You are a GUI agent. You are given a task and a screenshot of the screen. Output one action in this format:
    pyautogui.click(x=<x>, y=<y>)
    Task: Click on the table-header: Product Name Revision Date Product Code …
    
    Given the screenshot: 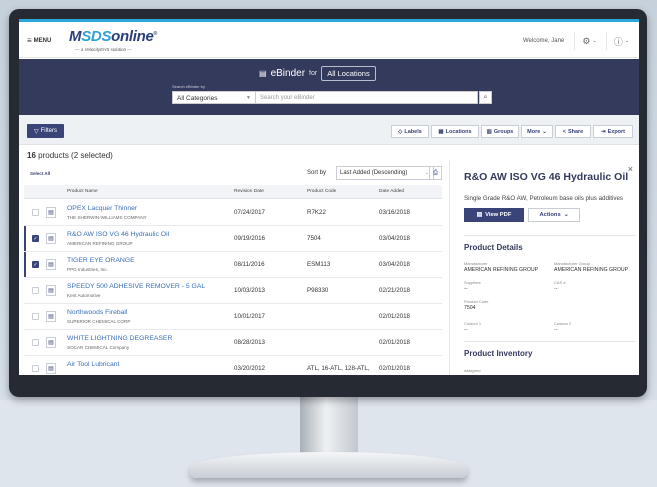 What is the action you would take?
    pyautogui.click(x=233, y=192)
    